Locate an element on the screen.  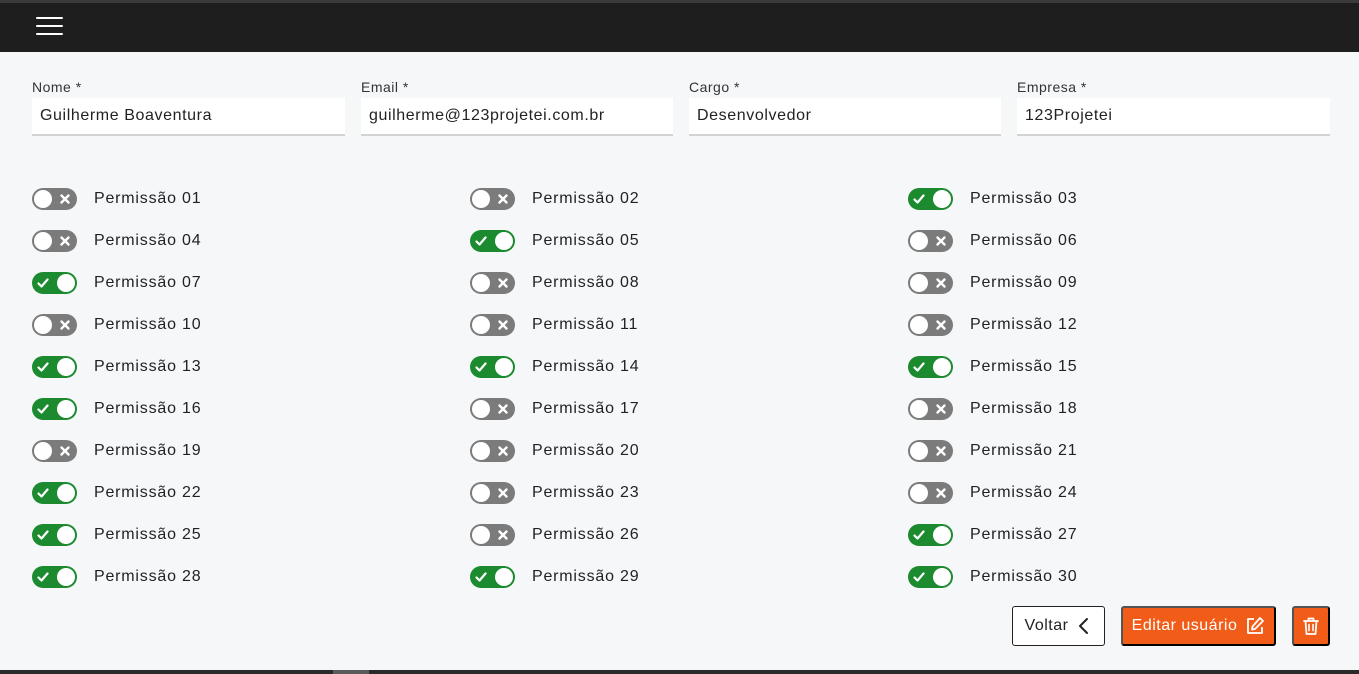
permission-item: Permissão 01 is located at coordinates (116, 199).